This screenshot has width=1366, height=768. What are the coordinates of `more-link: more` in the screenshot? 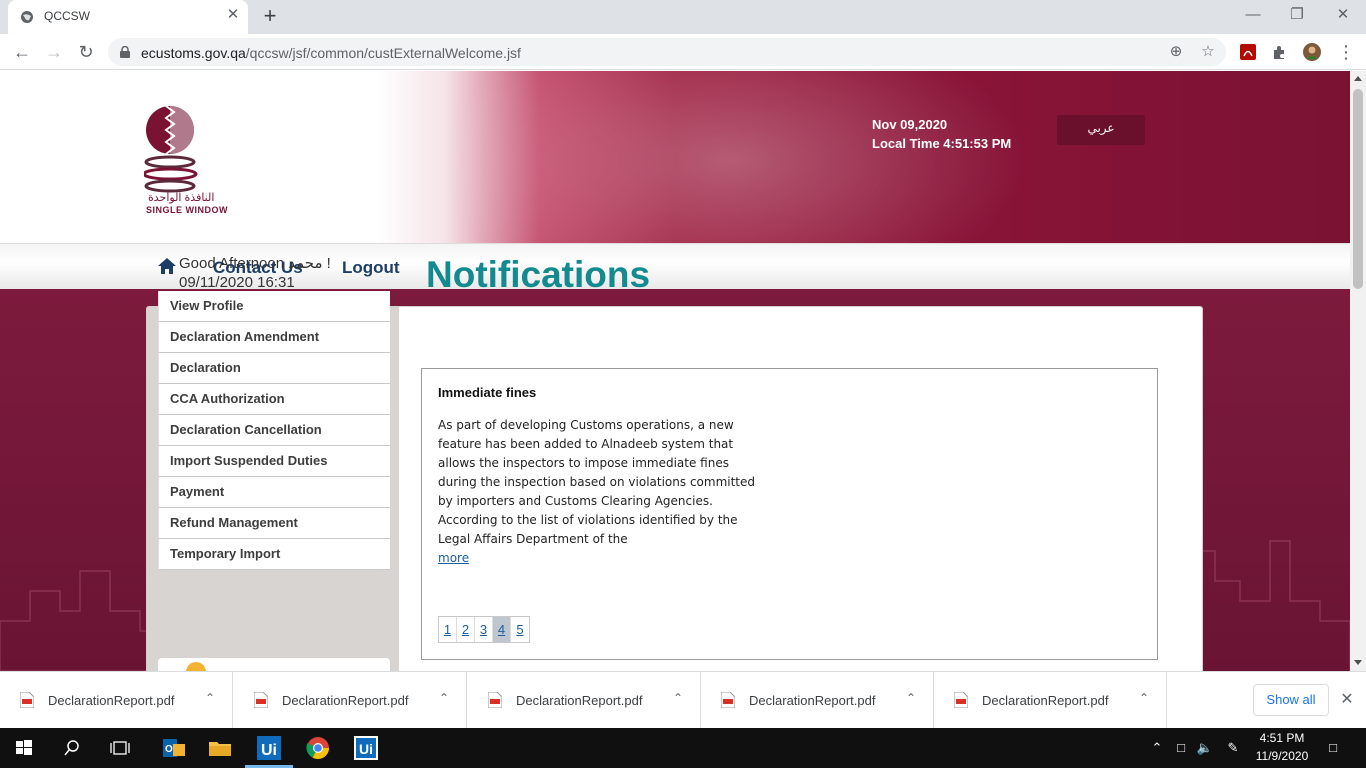 It's located at (453, 558).